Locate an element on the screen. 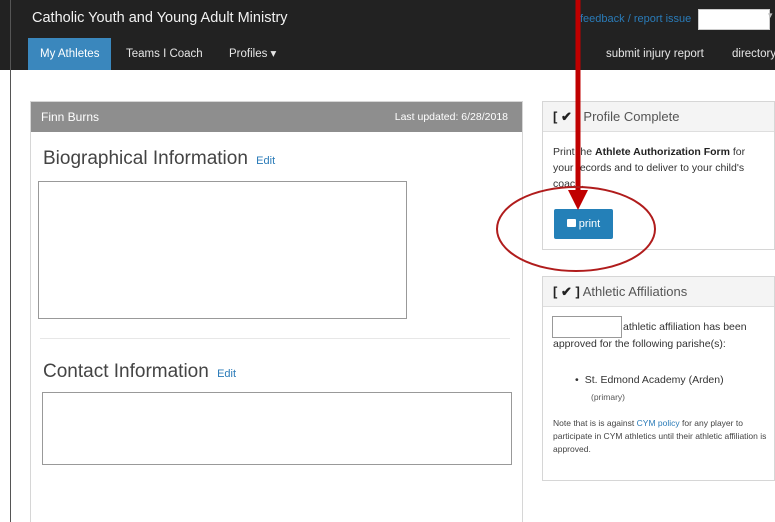 The width and height of the screenshot is (775, 522). parish-list-item: St. Edmond Academy (Arden) is located at coordinates (649, 380).